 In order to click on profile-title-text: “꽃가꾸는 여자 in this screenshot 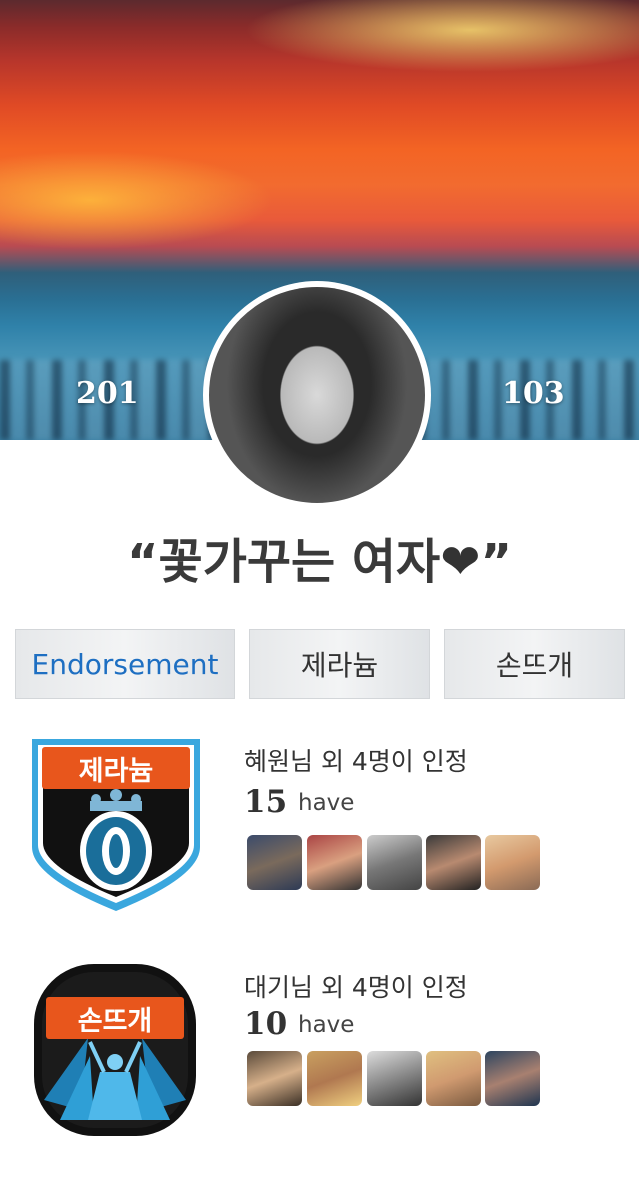, I will do `click(284, 562)`.